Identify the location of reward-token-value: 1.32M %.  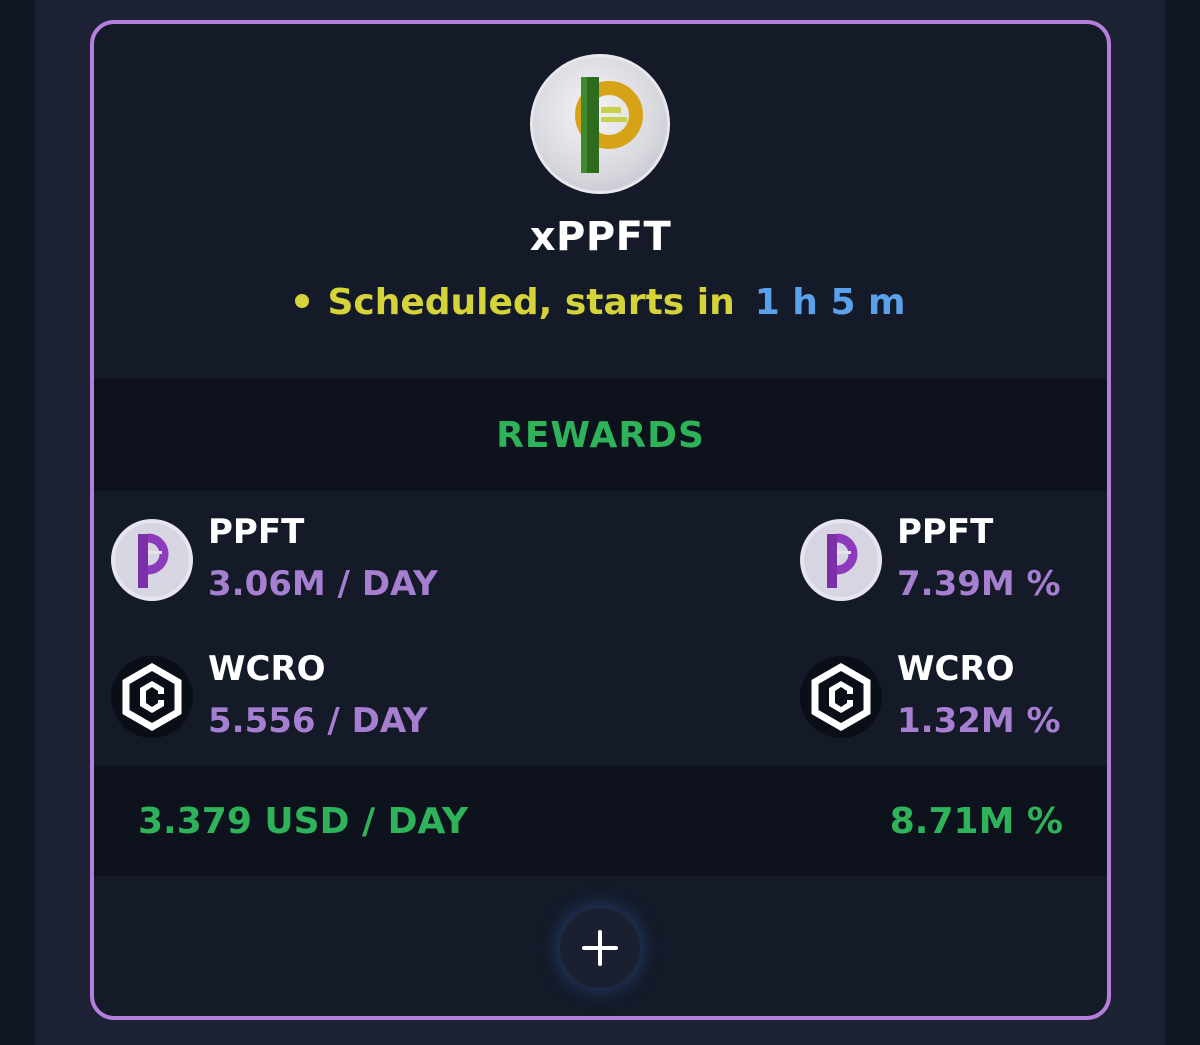
(979, 721).